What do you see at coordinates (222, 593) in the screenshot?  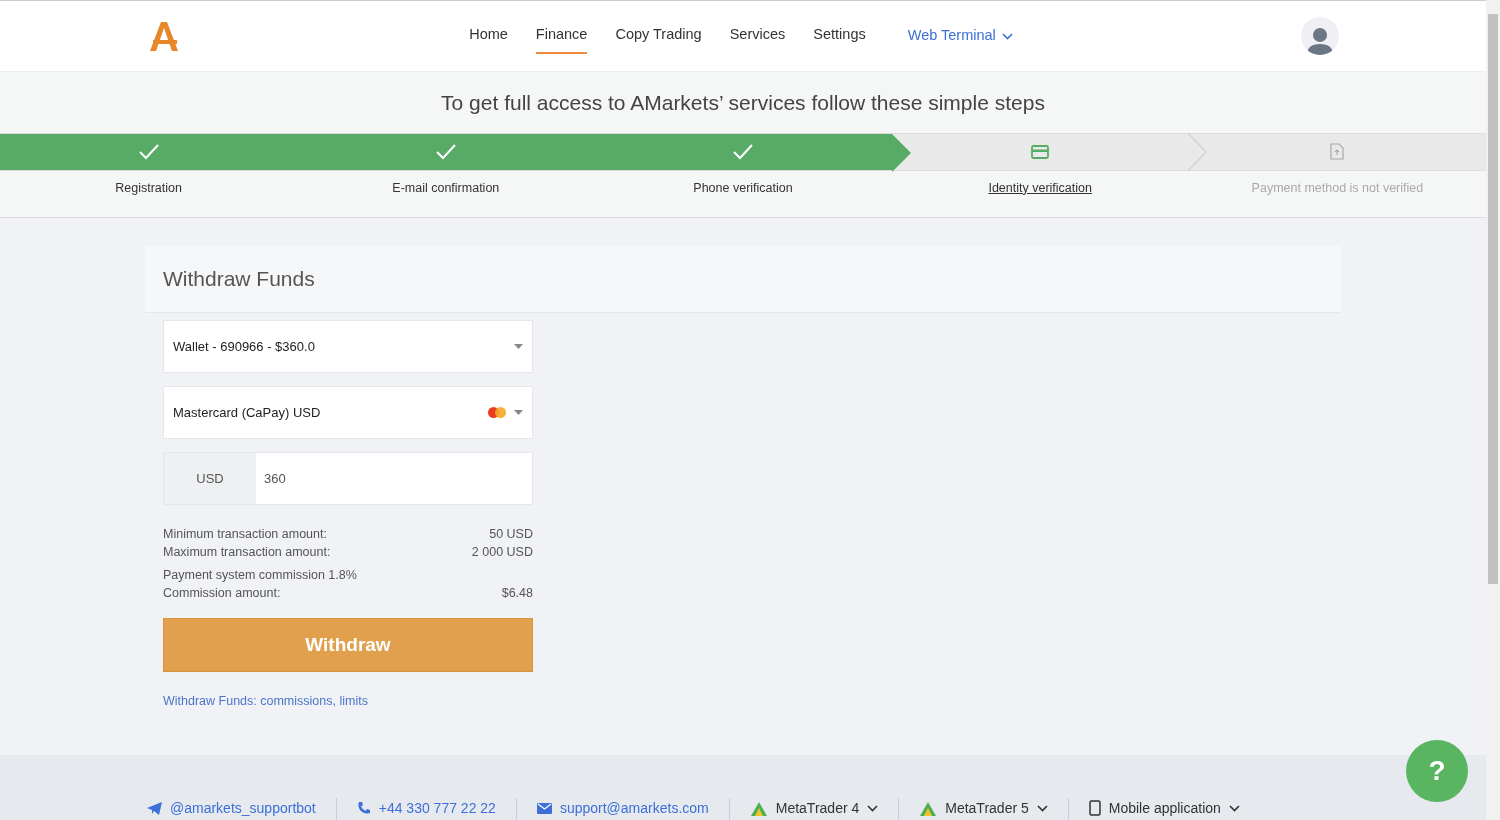 I see `info-label: Commission amount:` at bounding box center [222, 593].